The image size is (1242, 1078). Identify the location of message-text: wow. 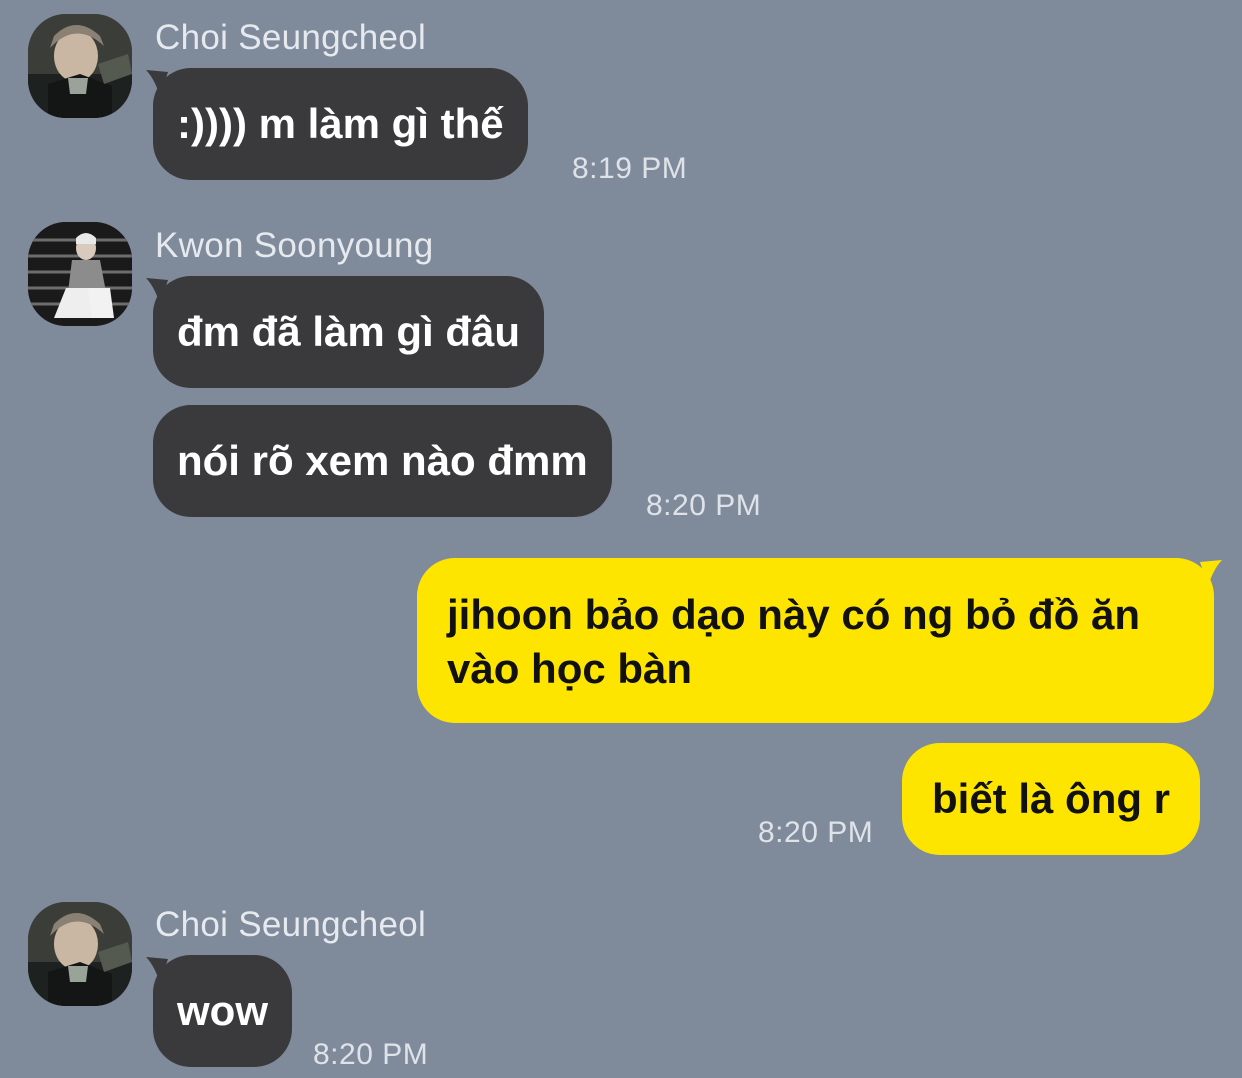
(222, 1010).